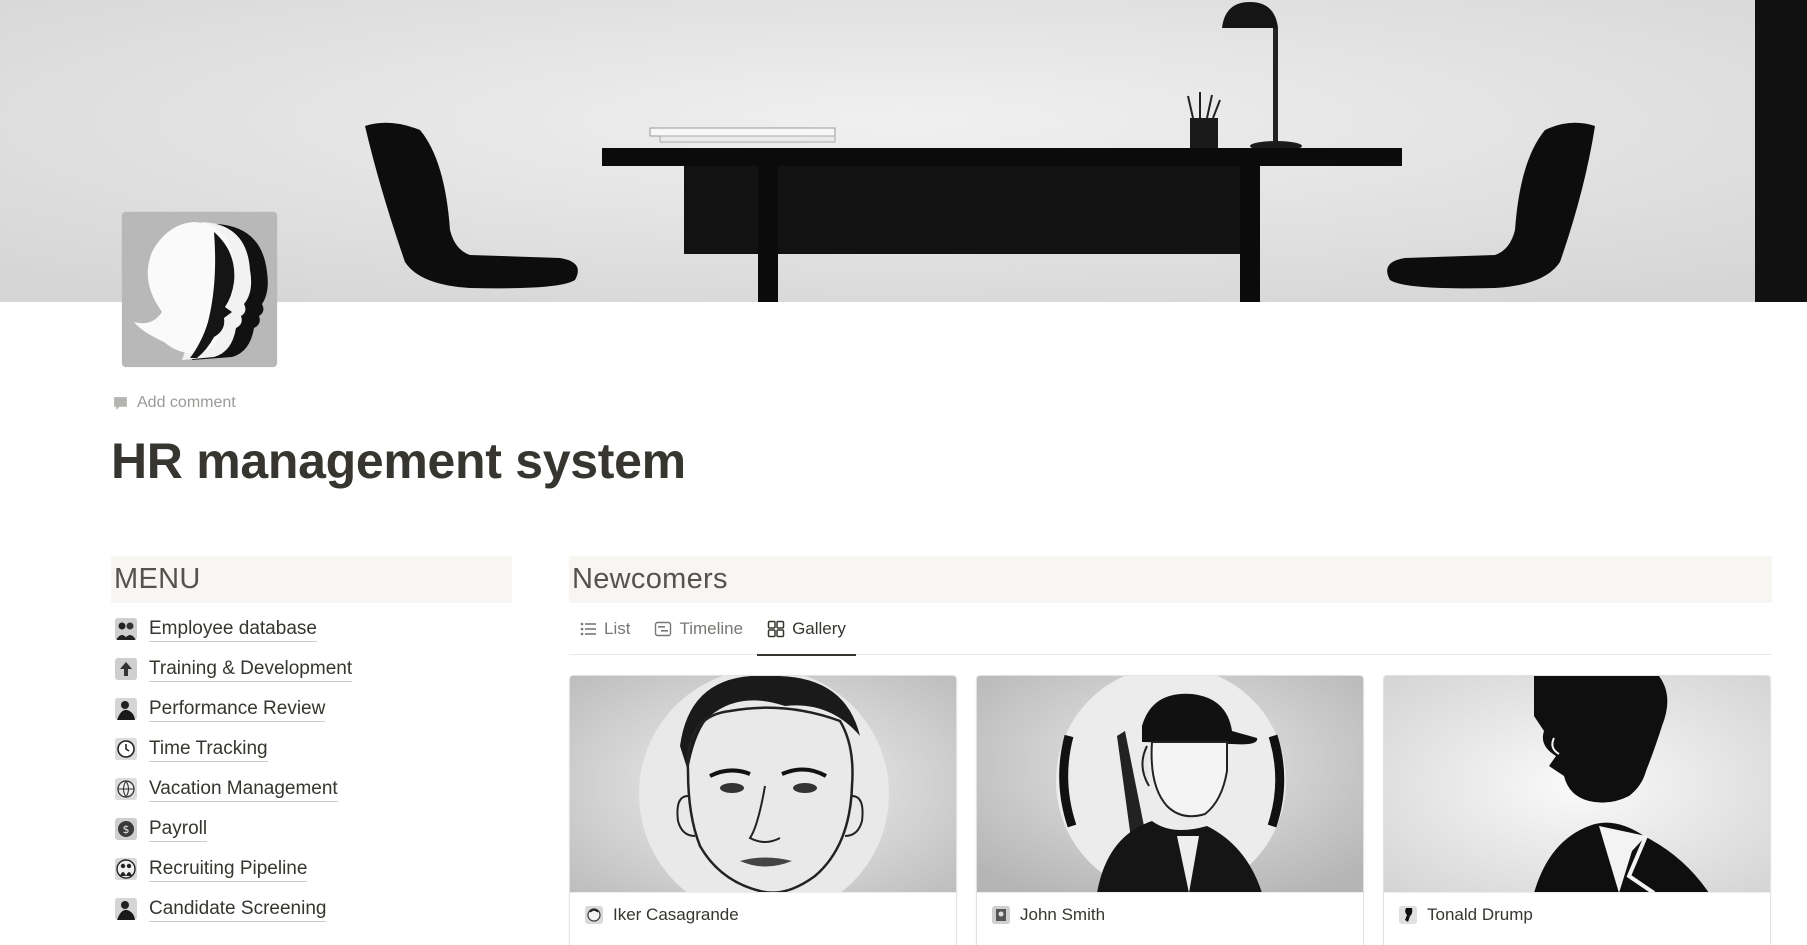 The width and height of the screenshot is (1807, 945). What do you see at coordinates (617, 628) in the screenshot?
I see `tab-label: List` at bounding box center [617, 628].